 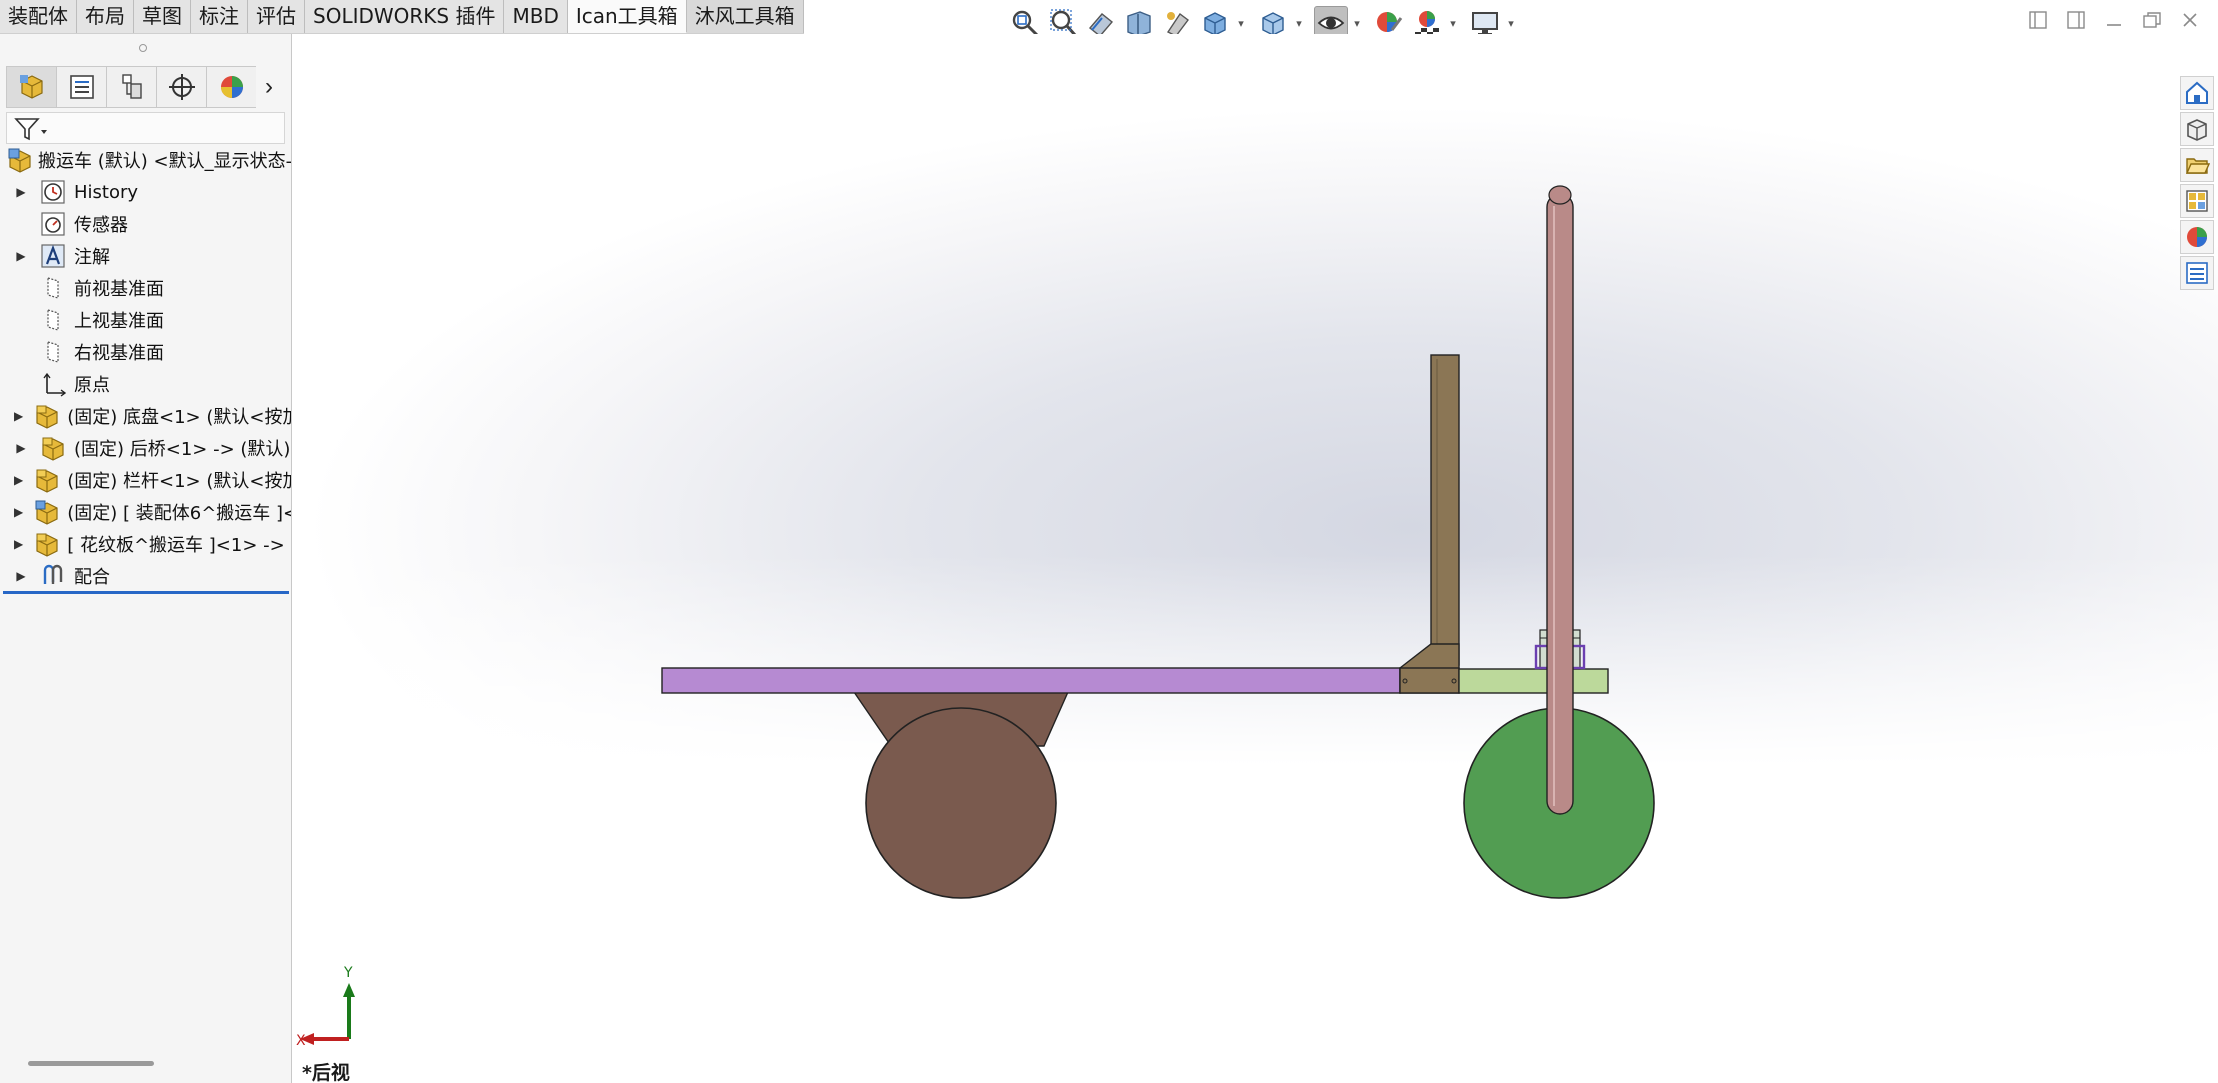 What do you see at coordinates (53, 576) in the screenshot?
I see `mates-icon` at bounding box center [53, 576].